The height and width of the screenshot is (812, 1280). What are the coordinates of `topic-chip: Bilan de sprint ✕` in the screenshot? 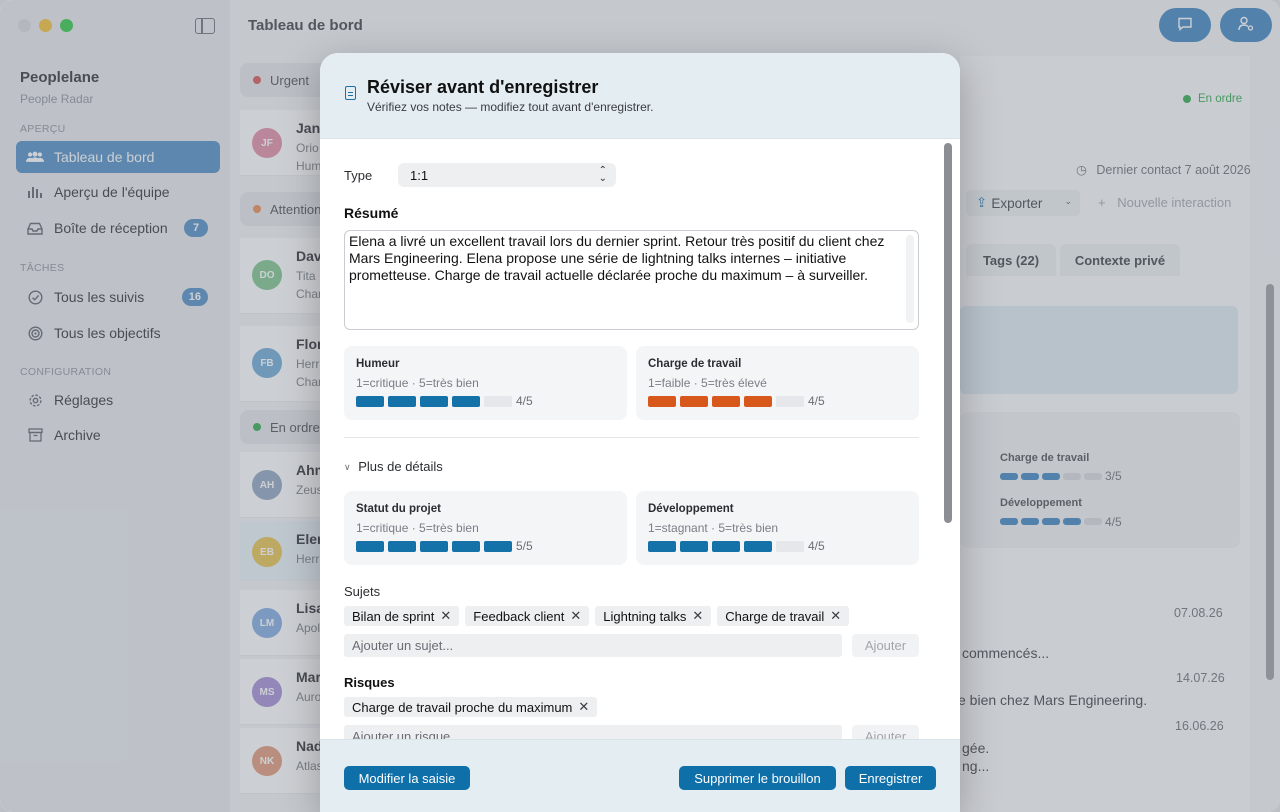 It's located at (402, 616).